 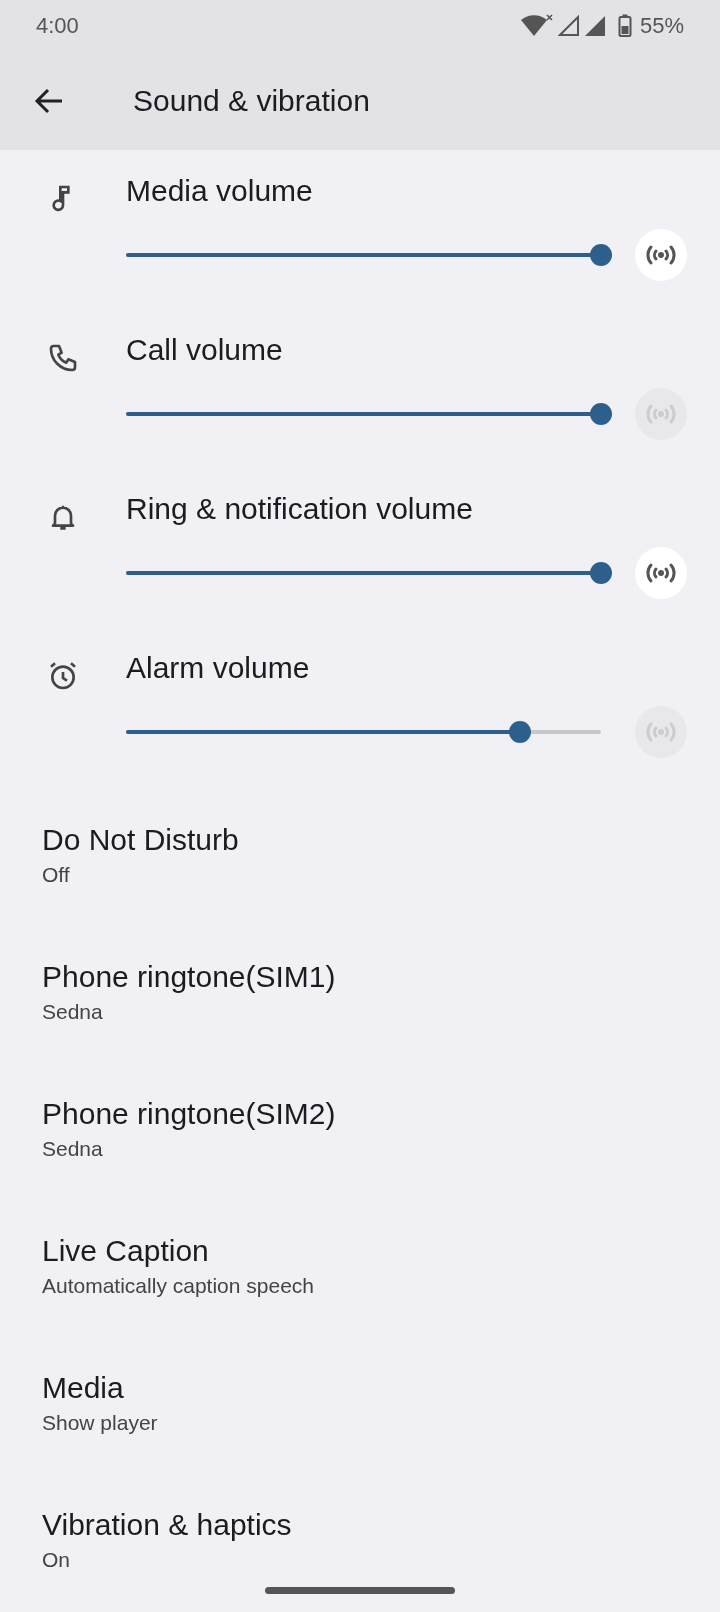 What do you see at coordinates (251, 101) in the screenshot?
I see `screen-title: Sound & vibration` at bounding box center [251, 101].